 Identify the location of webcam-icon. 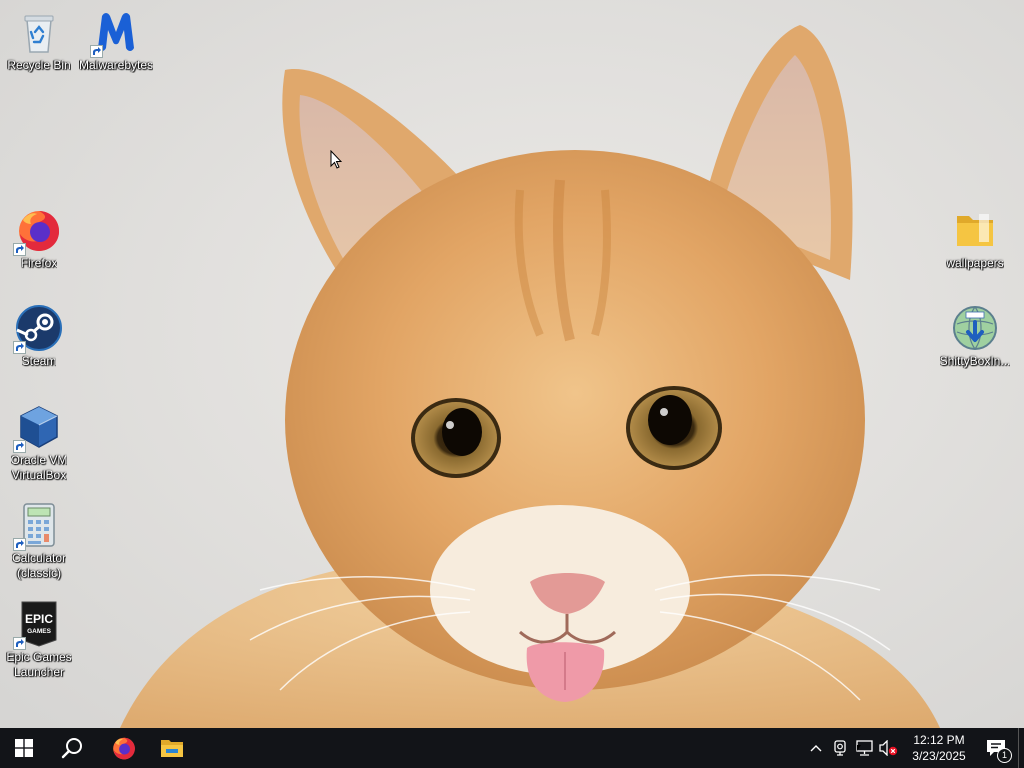
(840, 748).